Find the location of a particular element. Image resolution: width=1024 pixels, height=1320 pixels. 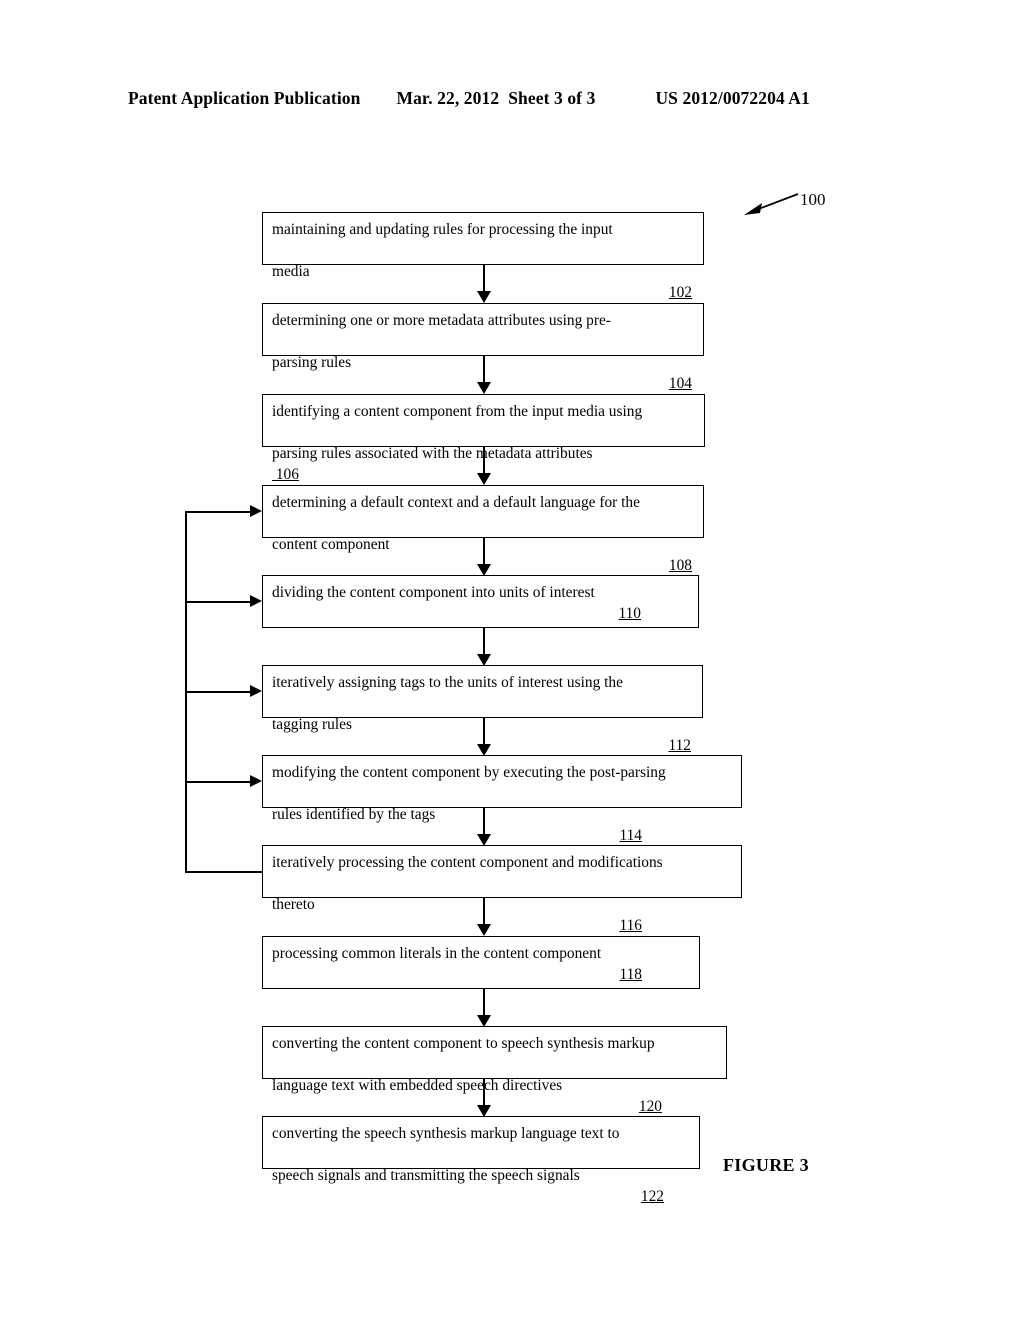

flow-step-112-number: 112 is located at coordinates (679, 745).